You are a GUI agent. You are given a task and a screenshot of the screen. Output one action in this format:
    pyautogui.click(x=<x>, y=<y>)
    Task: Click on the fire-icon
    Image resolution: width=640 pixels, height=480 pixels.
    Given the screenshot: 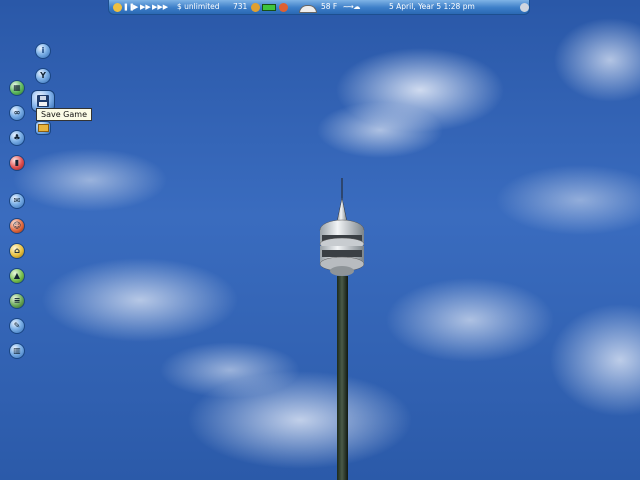 What is the action you would take?
    pyautogui.click(x=283, y=7)
    